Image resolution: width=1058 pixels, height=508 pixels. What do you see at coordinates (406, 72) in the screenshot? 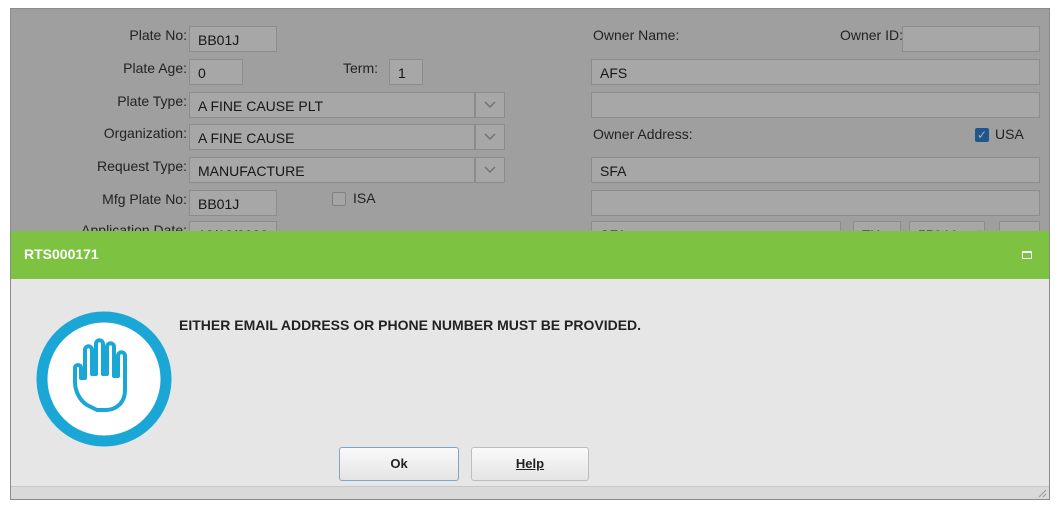
I see `term-field: 1` at bounding box center [406, 72].